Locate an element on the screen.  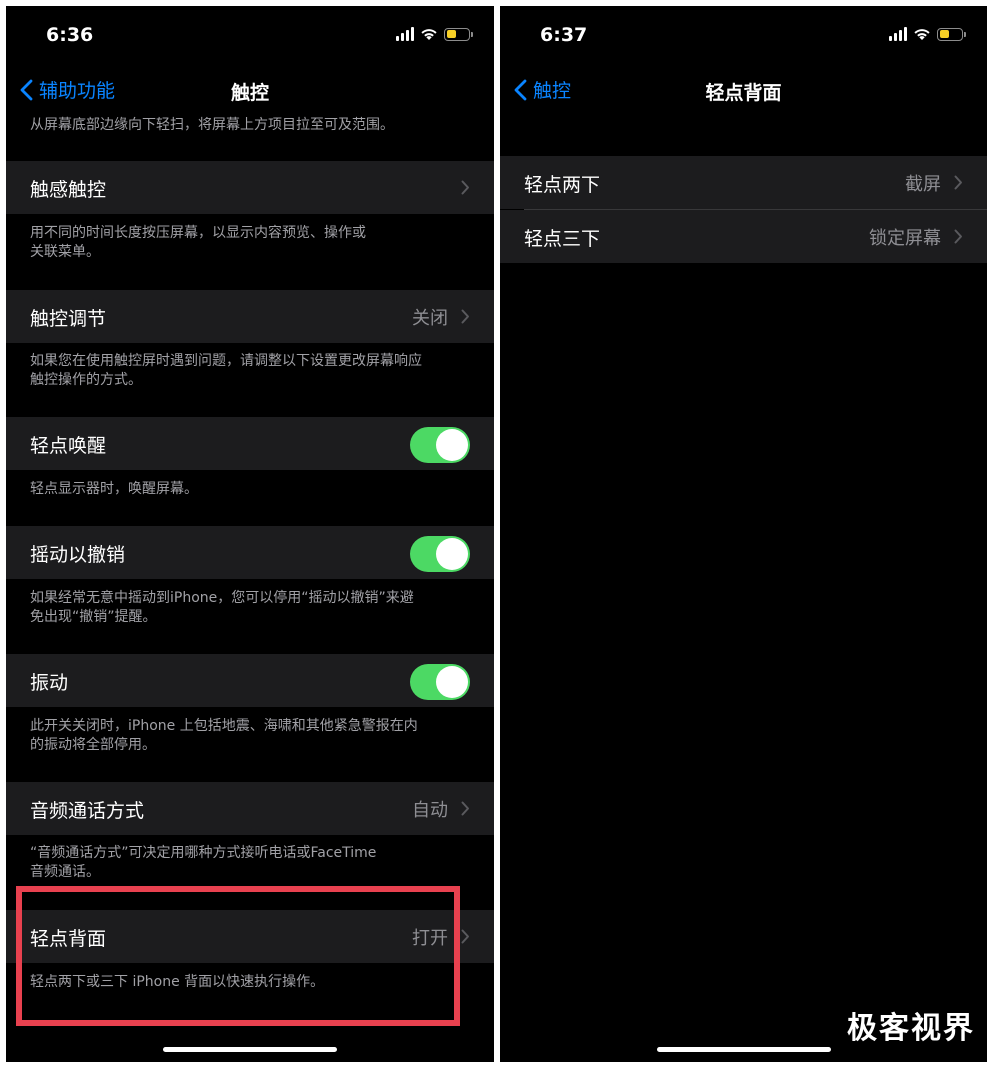
status-time: 6:36 is located at coordinates (70, 35).